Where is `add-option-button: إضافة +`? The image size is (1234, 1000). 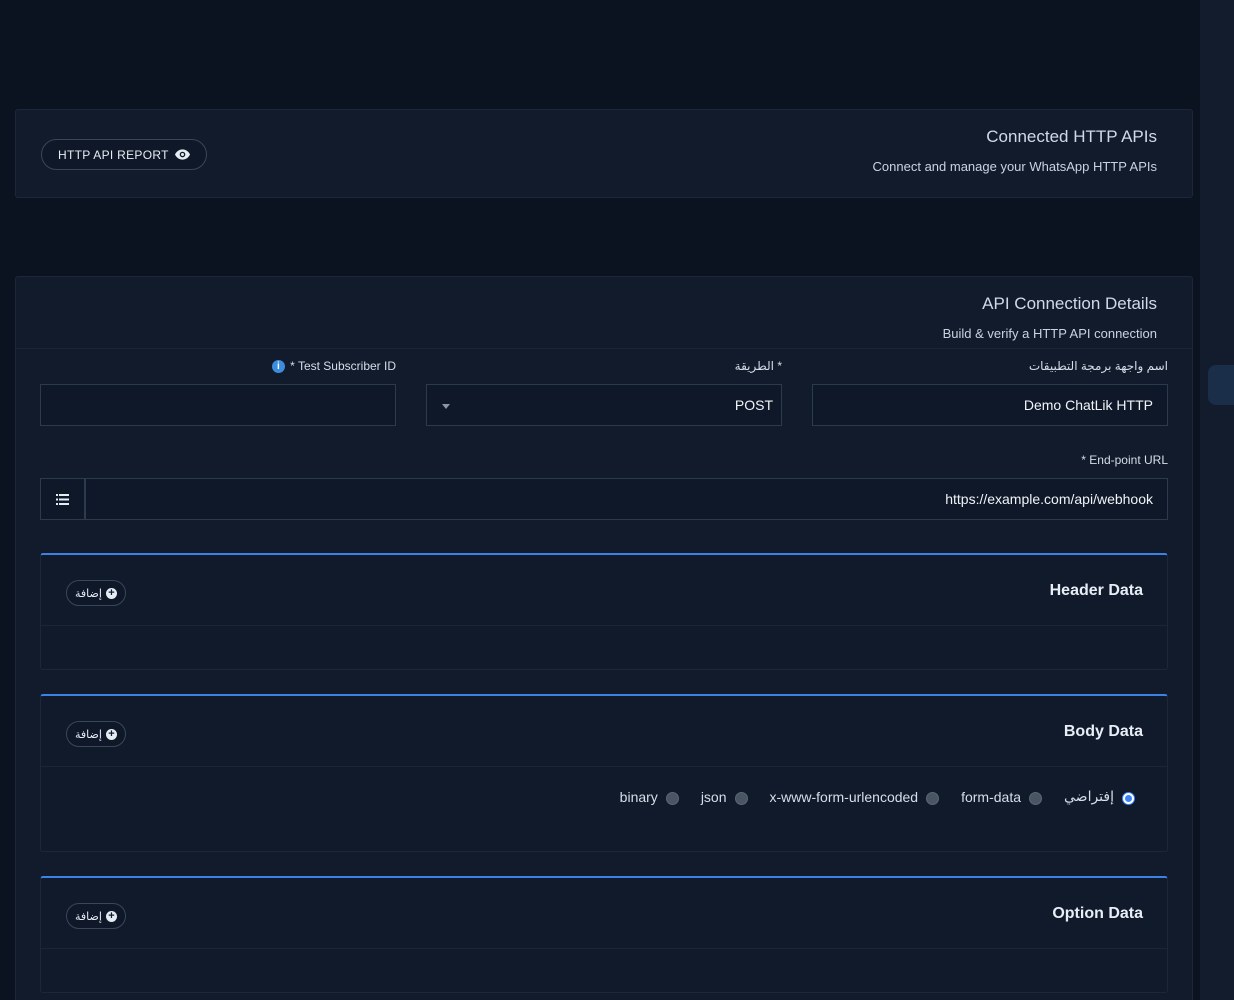 add-option-button: إضافة + is located at coordinates (96, 916).